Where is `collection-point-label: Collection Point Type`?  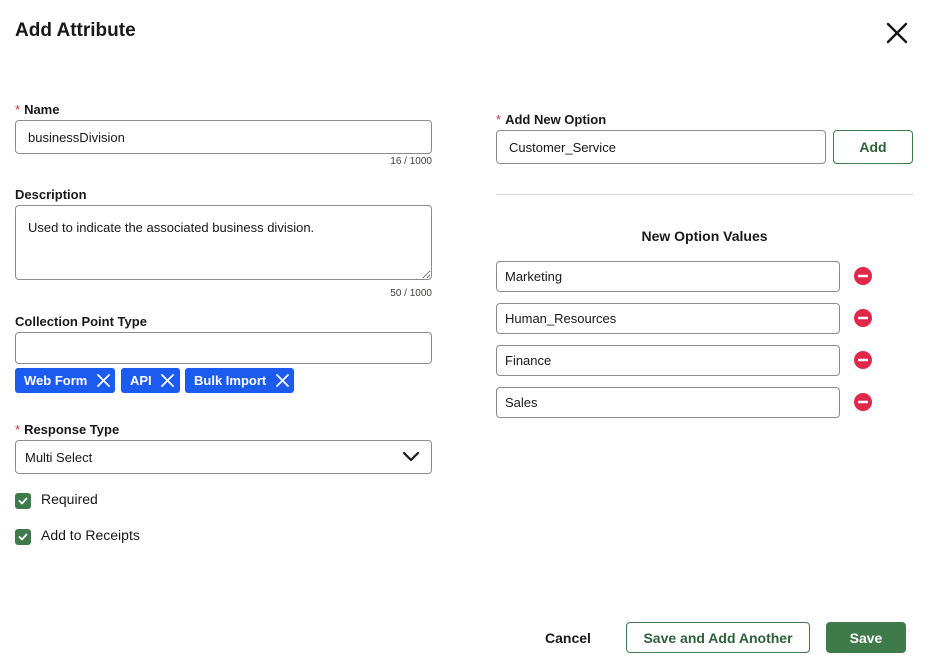 collection-point-label: Collection Point Type is located at coordinates (81, 321).